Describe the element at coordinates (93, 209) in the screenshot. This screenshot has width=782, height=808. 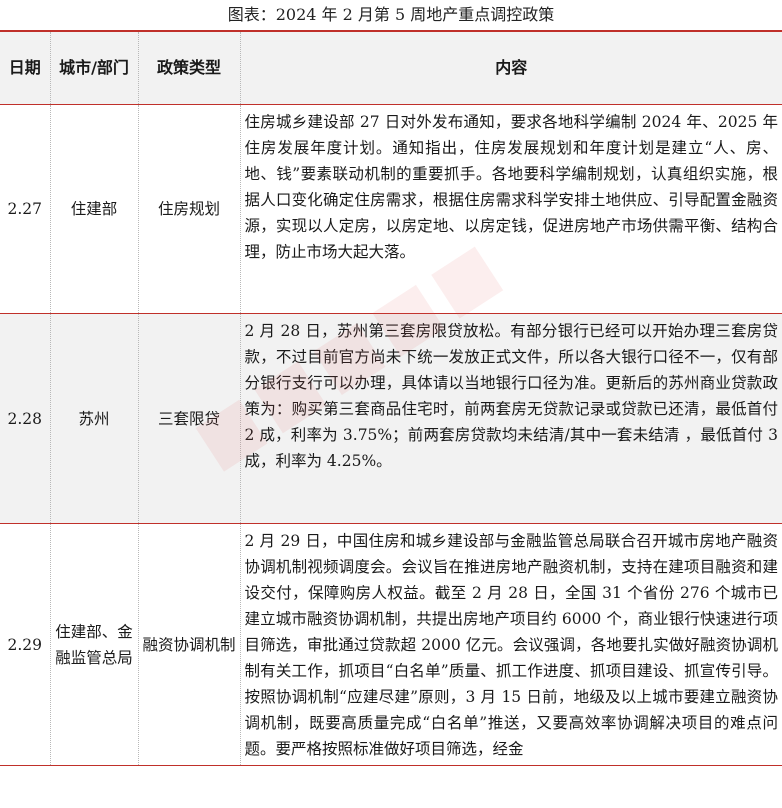
I see `row-city: 住建部` at that location.